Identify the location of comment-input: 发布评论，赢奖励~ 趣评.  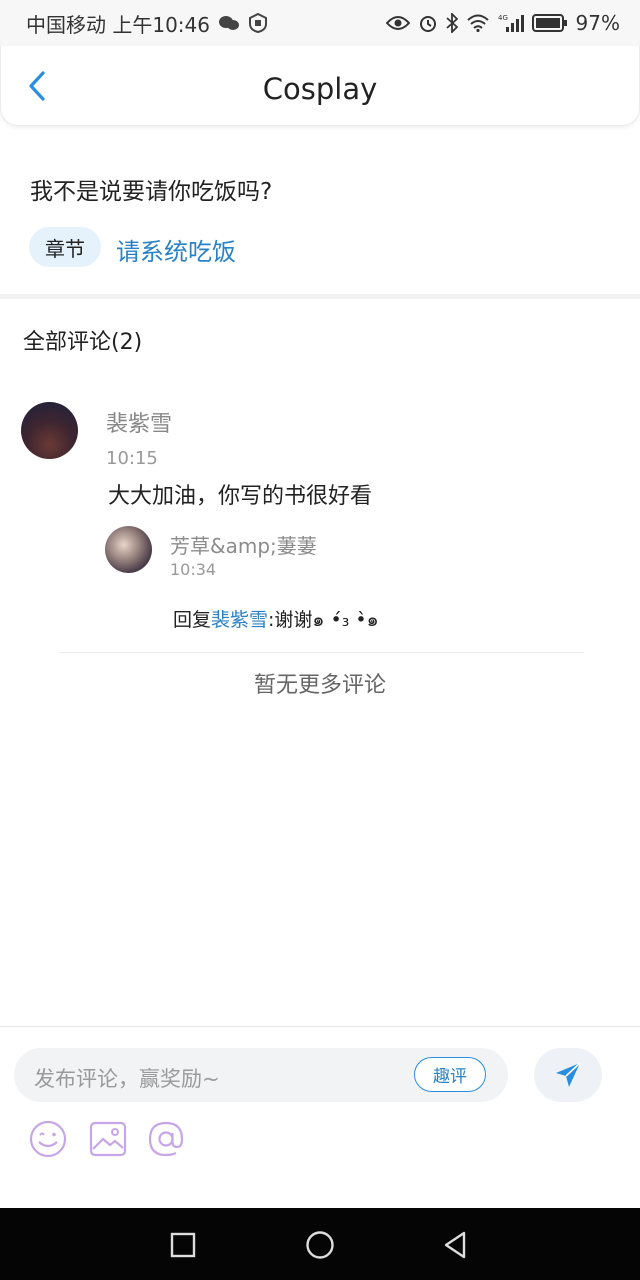
(261, 1075).